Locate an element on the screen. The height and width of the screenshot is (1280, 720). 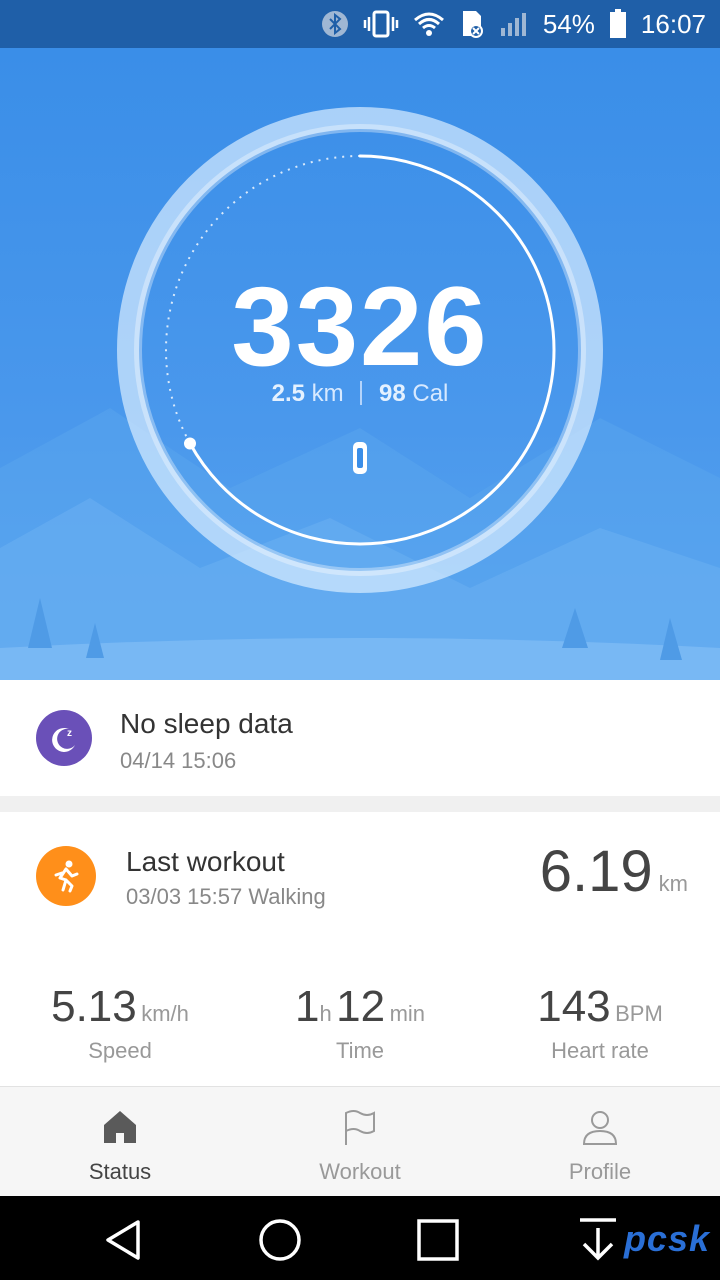
clock: 16:07 is located at coordinates (673, 23).